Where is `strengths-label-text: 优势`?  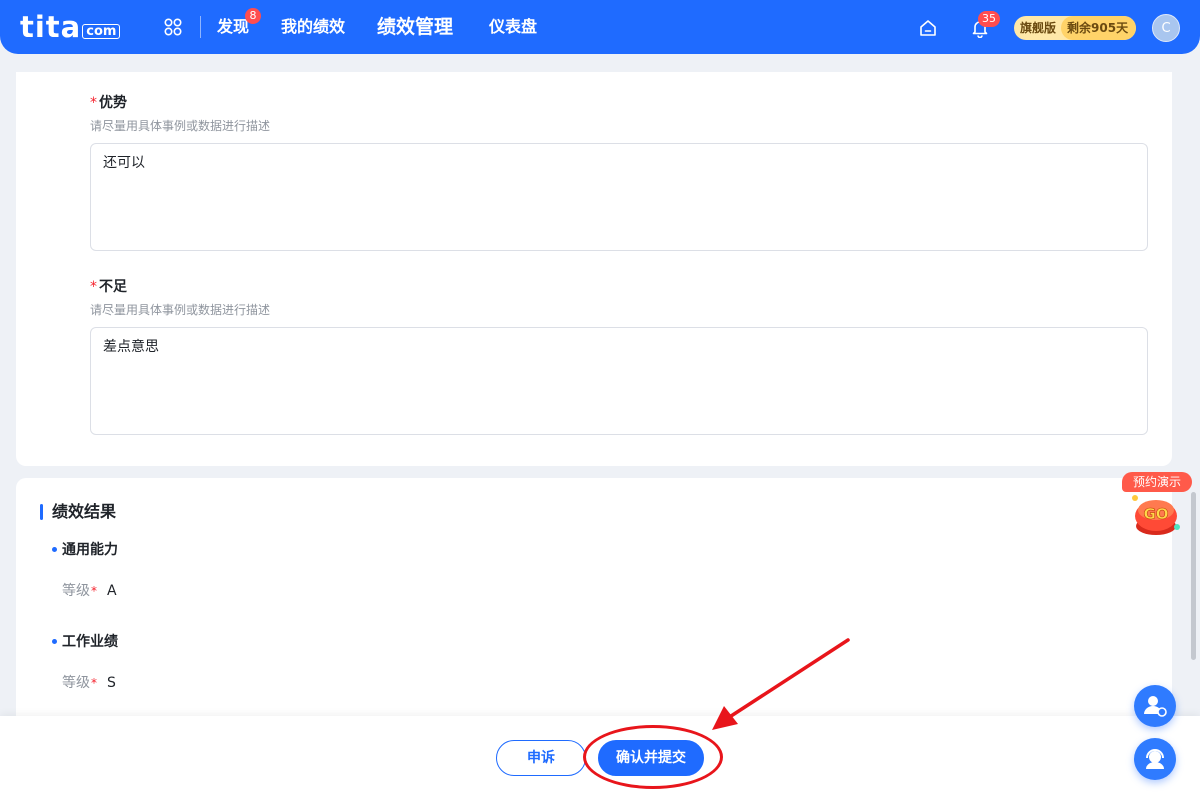 strengths-label-text: 优势 is located at coordinates (113, 103).